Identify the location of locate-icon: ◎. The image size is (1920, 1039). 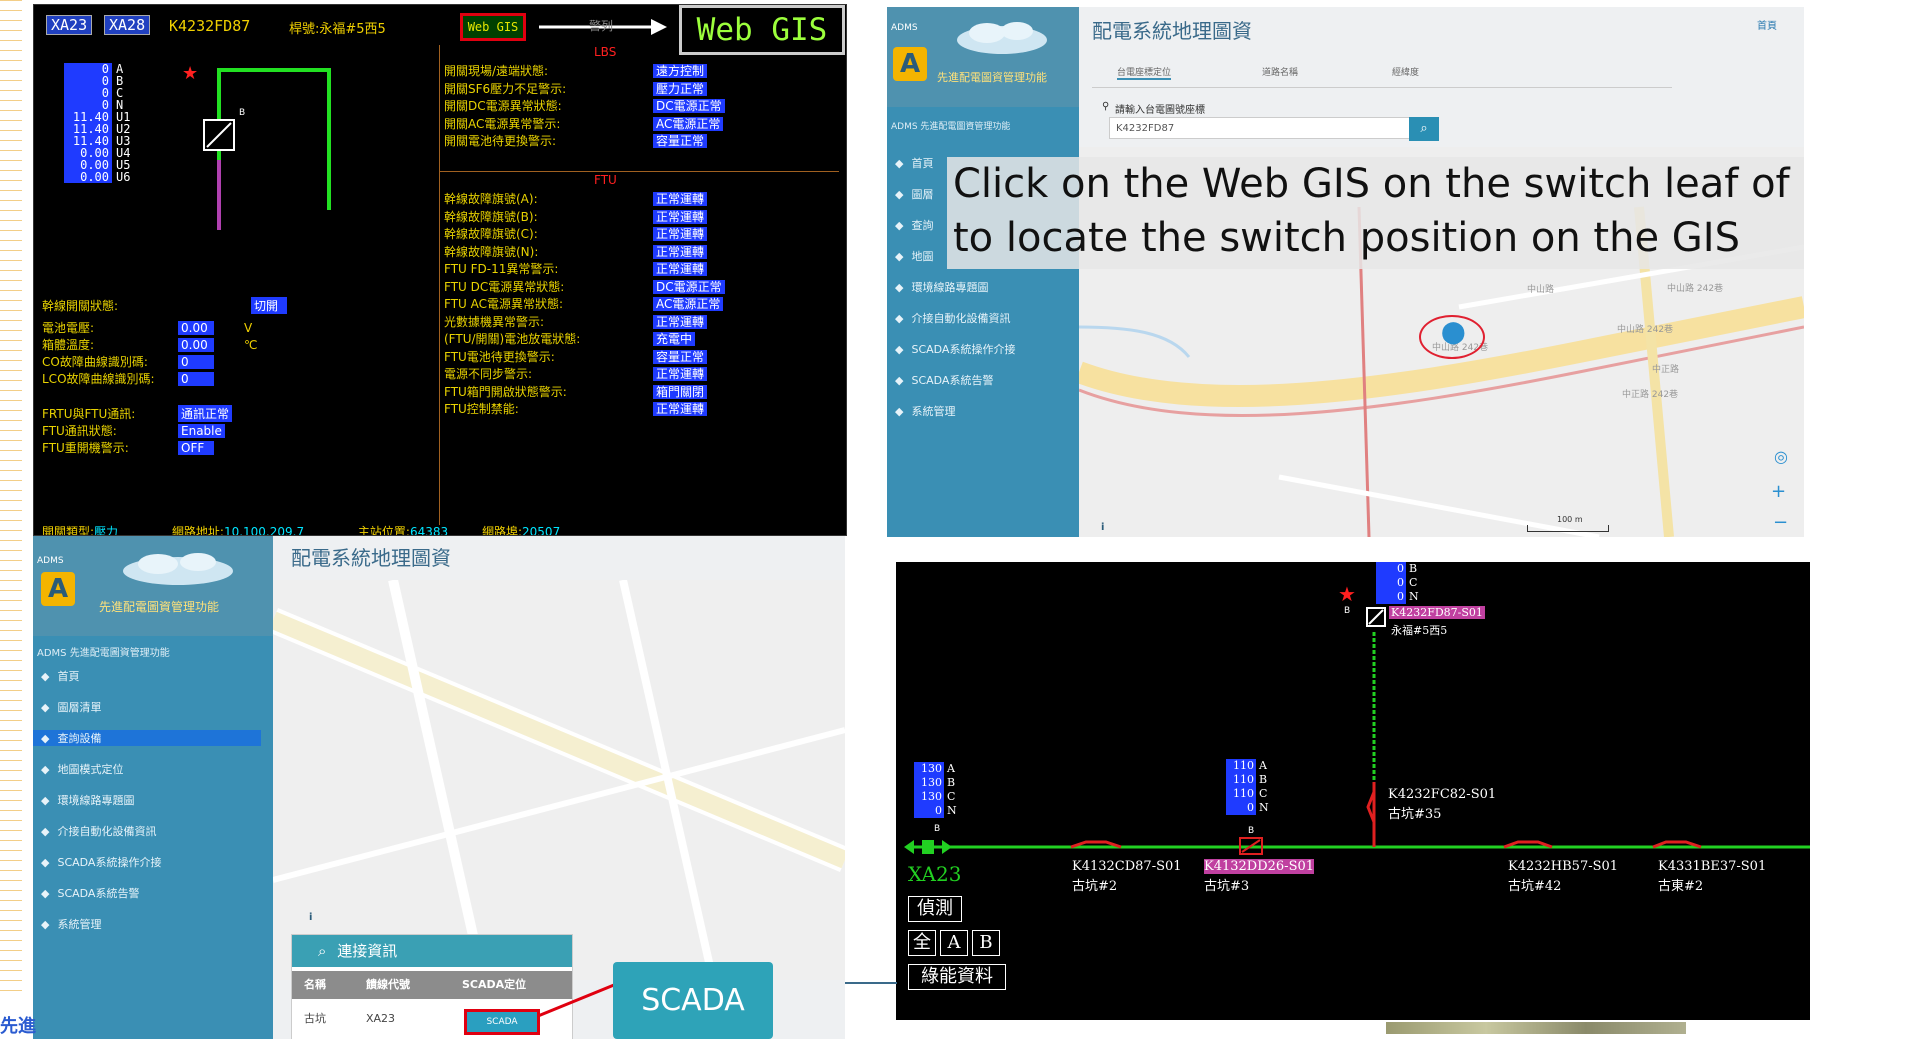
(1781, 456).